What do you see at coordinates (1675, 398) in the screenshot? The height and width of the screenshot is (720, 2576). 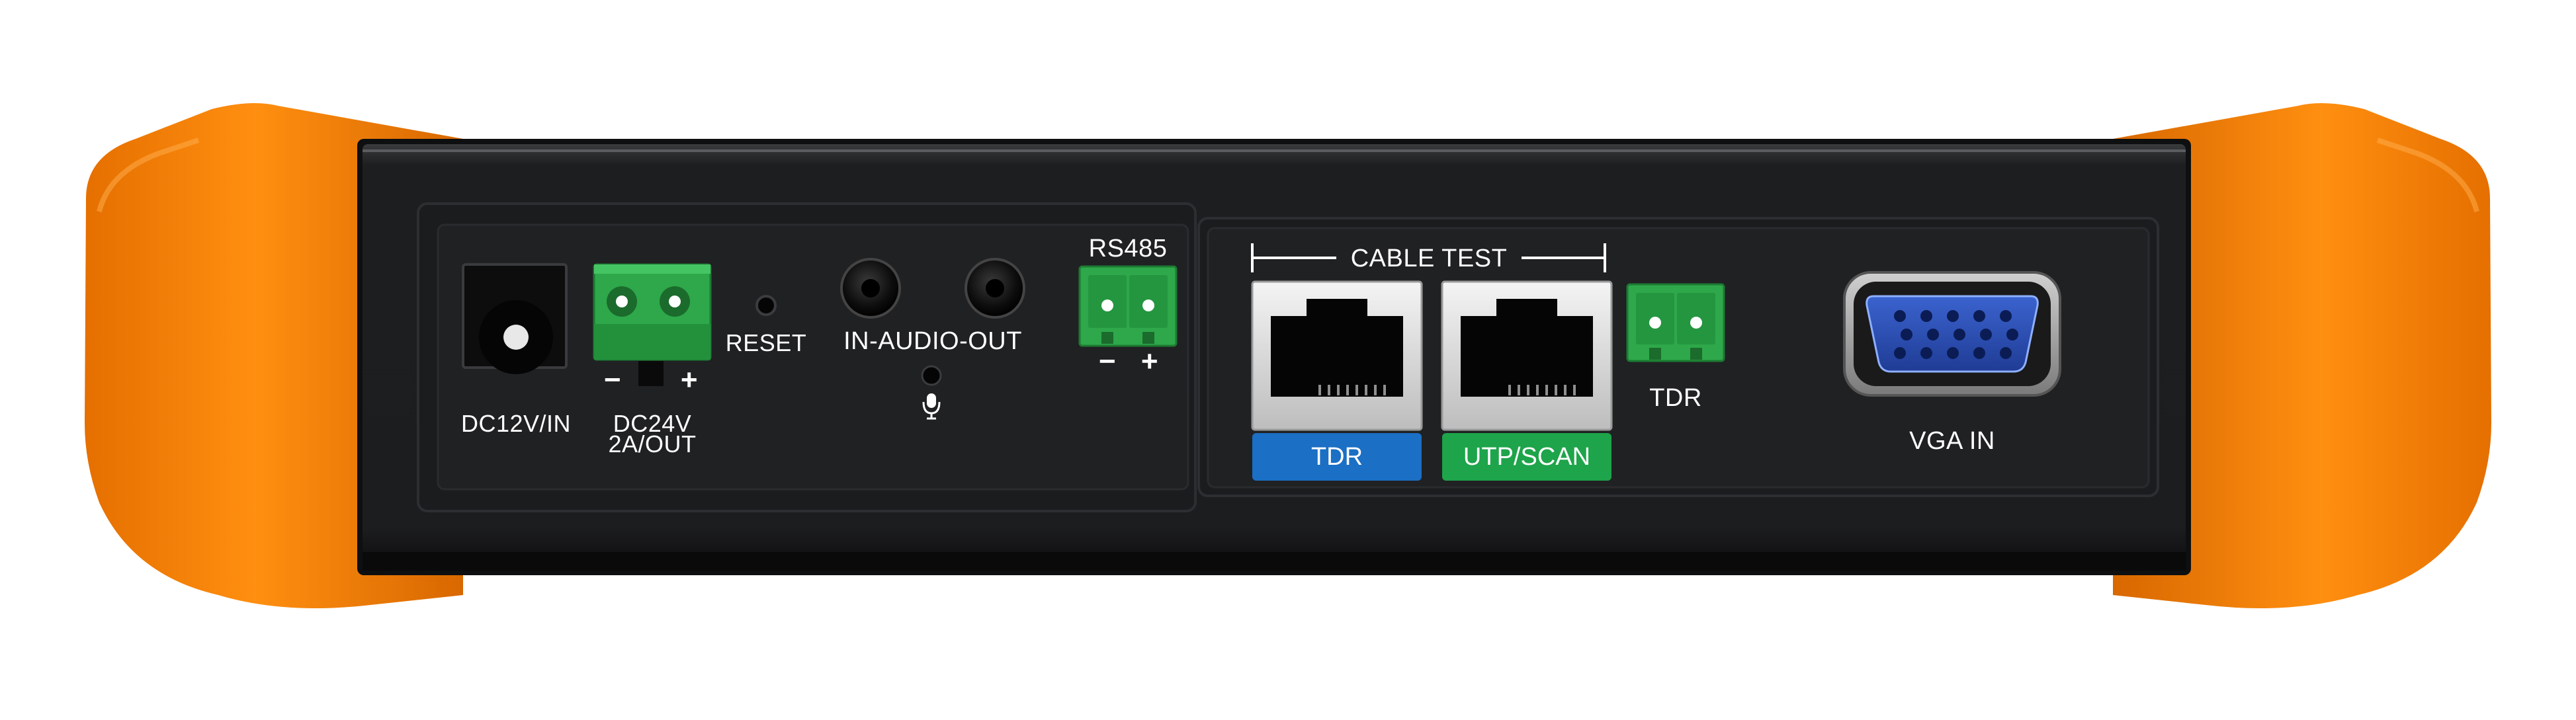 I see `tdr-terminal-label: TDR` at bounding box center [1675, 398].